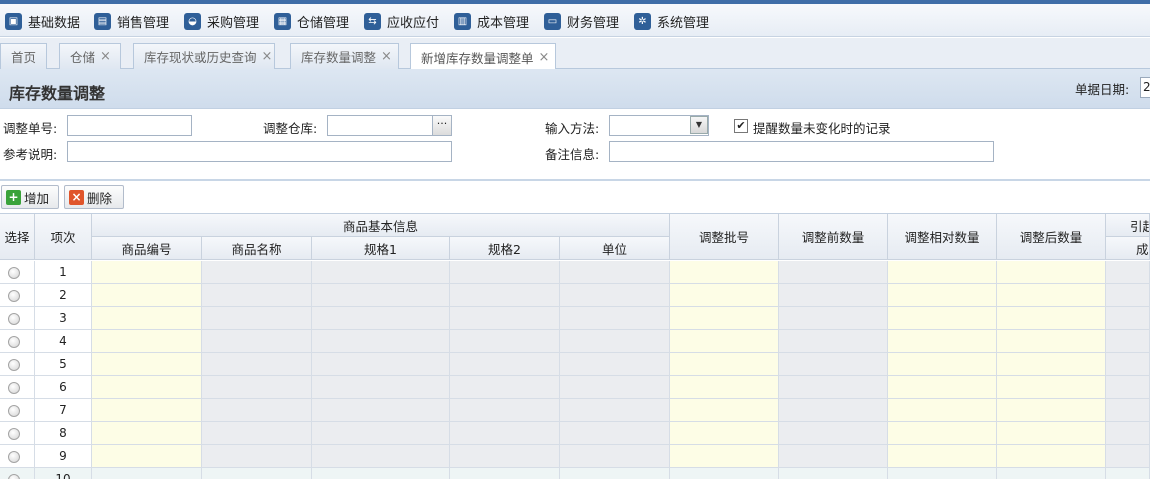 The width and height of the screenshot is (1150, 479). Describe the element at coordinates (63, 364) in the screenshot. I see `seq-cell: 5` at that location.